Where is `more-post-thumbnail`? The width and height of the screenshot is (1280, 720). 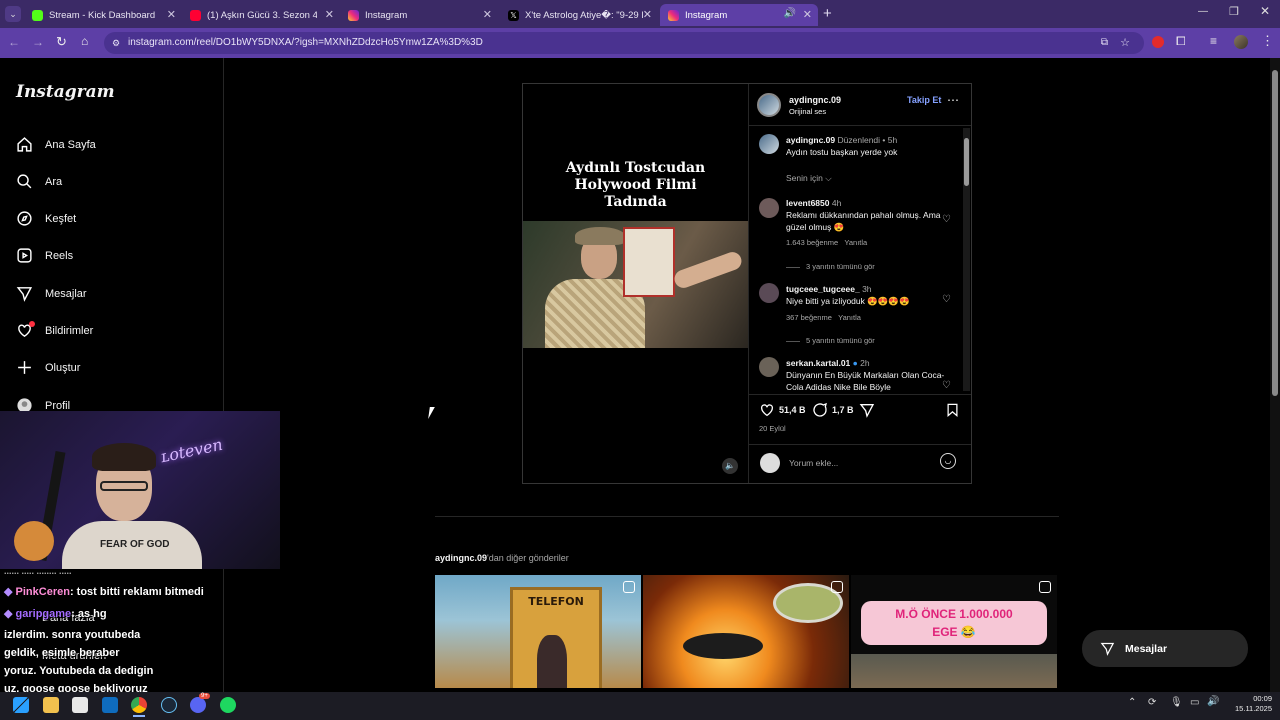
more-post-thumbnail is located at coordinates (746, 631).